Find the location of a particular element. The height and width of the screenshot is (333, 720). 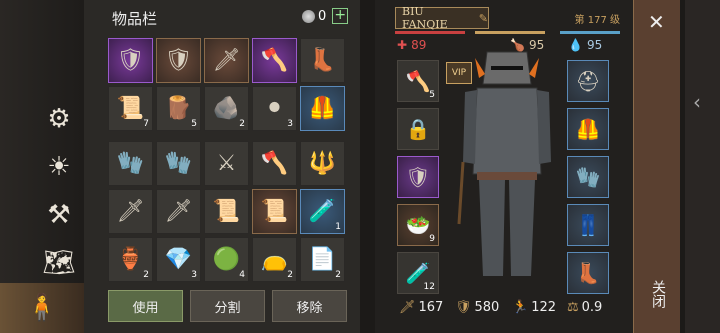

inventory-slot: 🪨 2 is located at coordinates (226, 108).